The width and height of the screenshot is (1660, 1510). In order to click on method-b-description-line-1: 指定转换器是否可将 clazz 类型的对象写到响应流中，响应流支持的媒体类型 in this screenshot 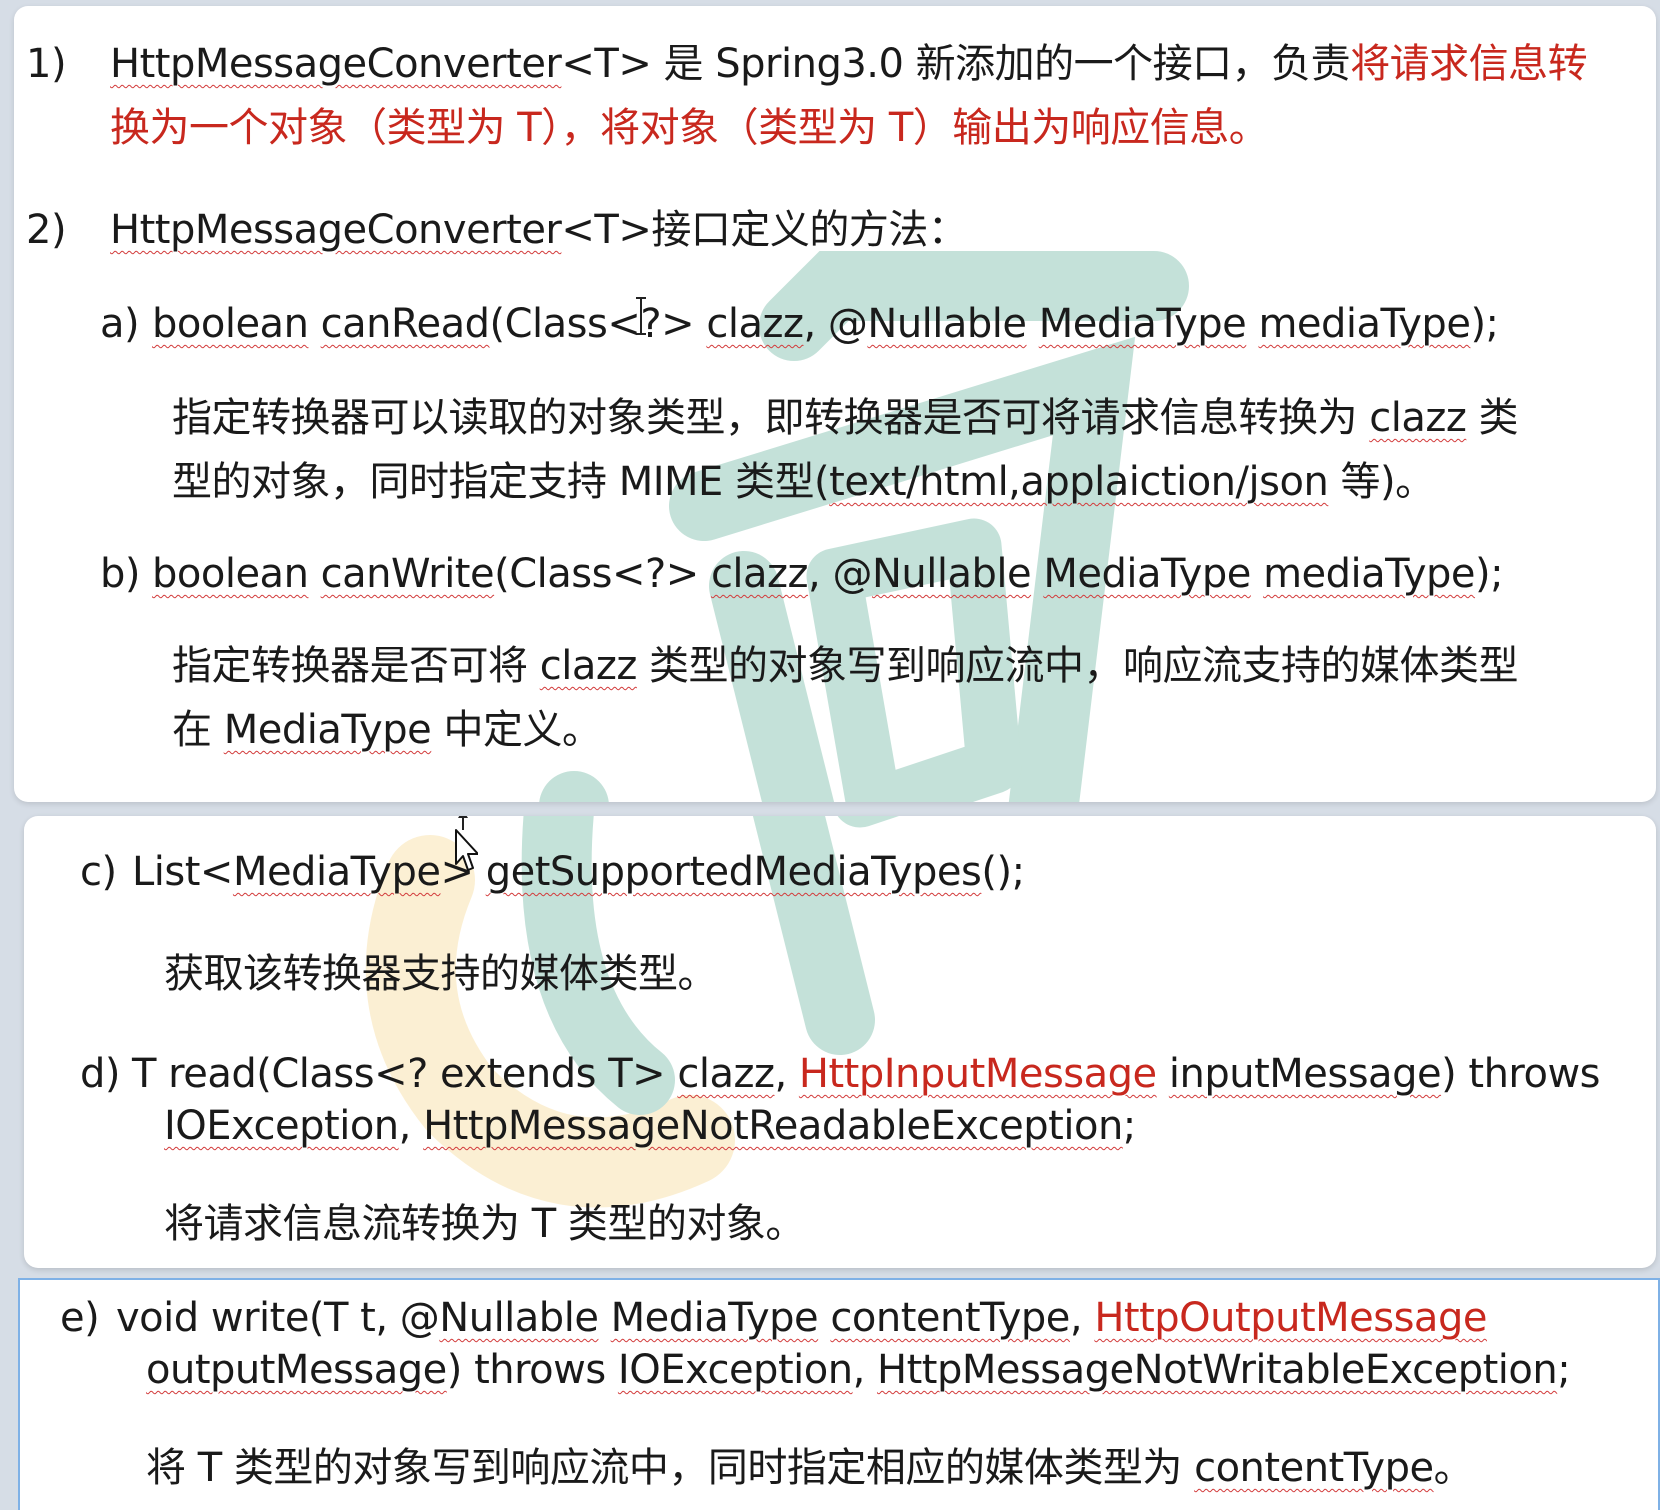, I will do `click(845, 666)`.